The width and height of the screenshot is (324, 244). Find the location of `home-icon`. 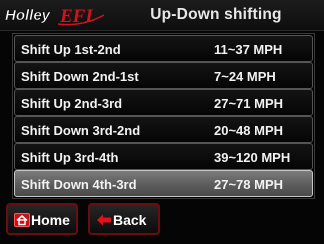

home-icon is located at coordinates (22, 220).